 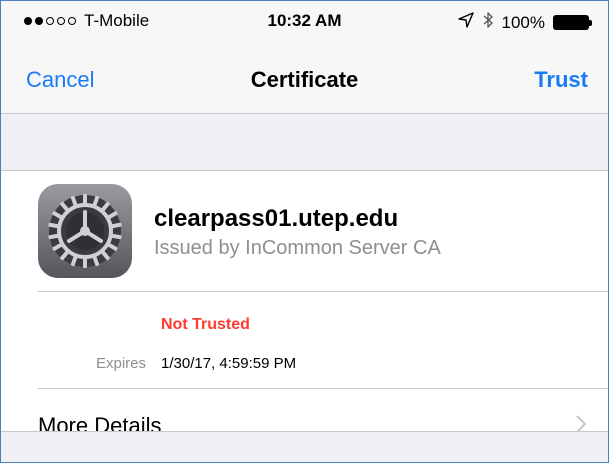 What do you see at coordinates (276, 218) in the screenshot?
I see `certificate-name: clearpass01.utep.edu` at bounding box center [276, 218].